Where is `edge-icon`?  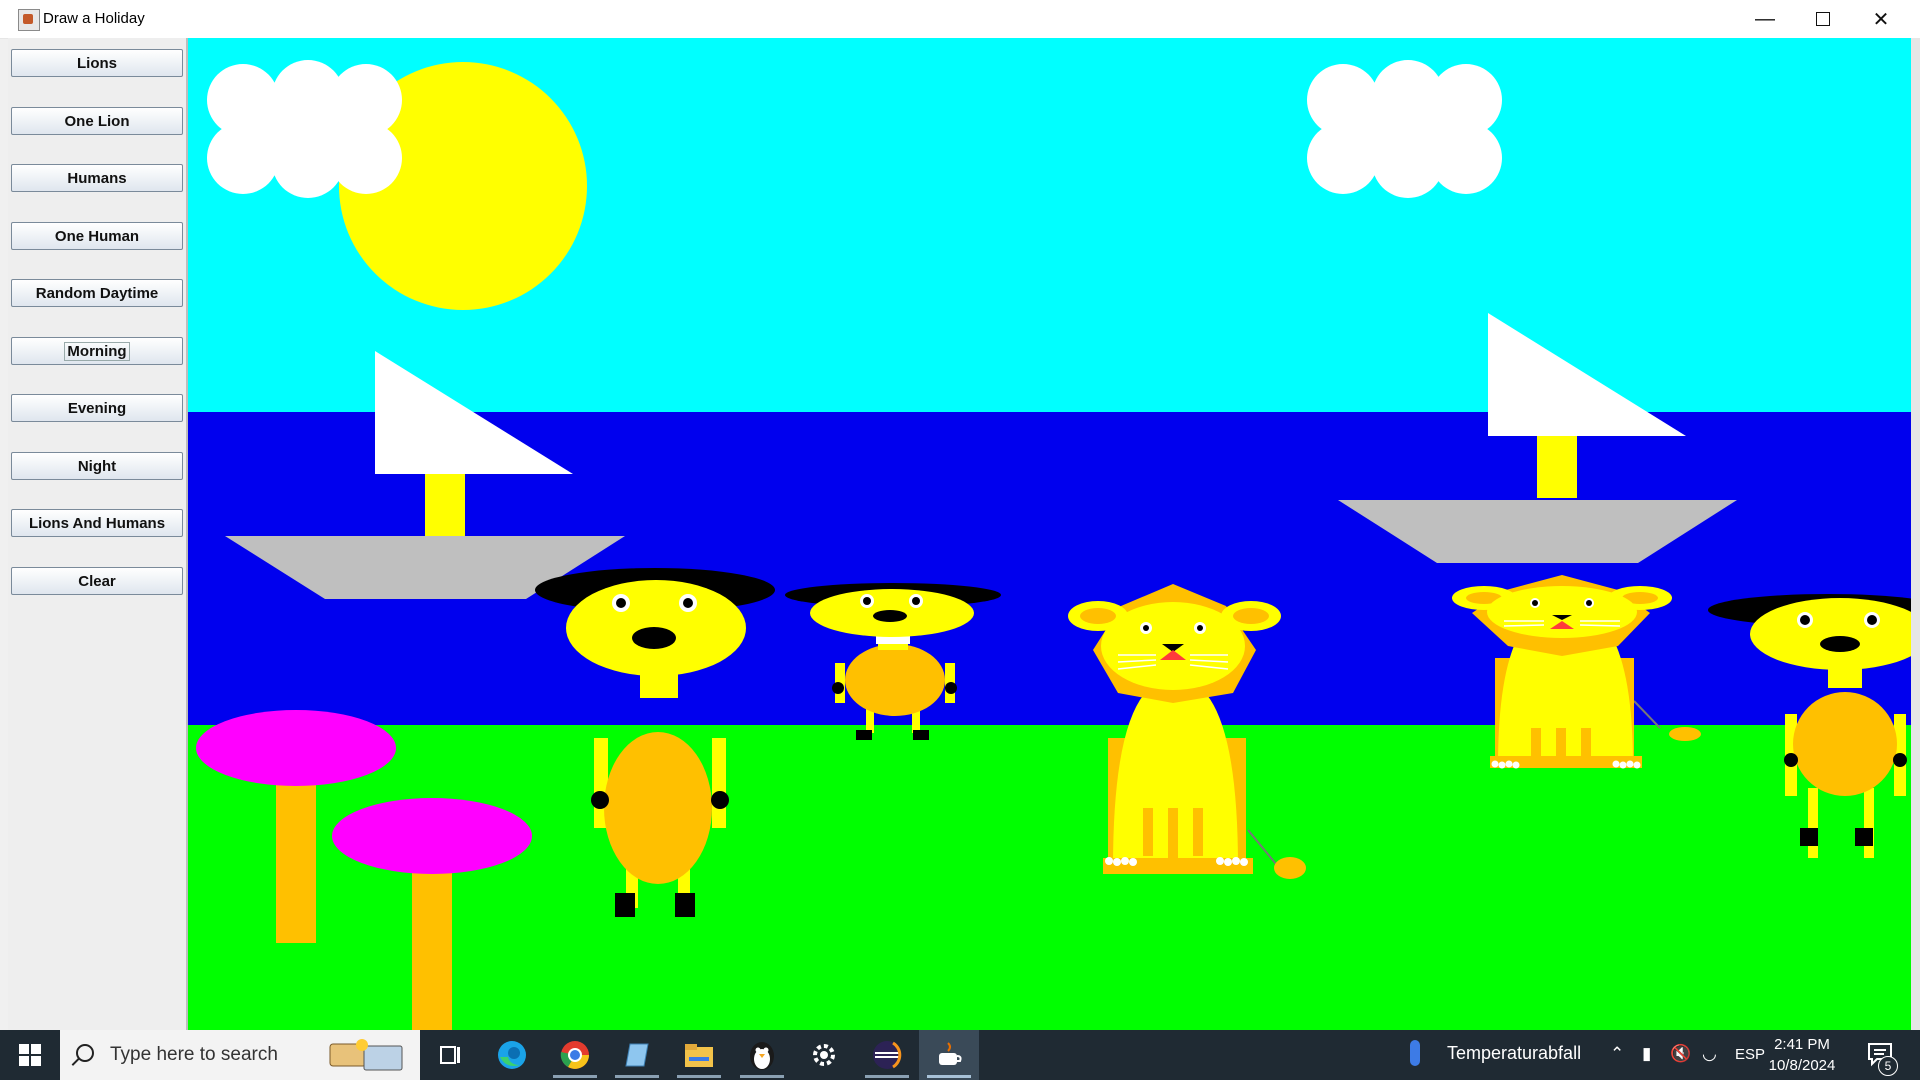 edge-icon is located at coordinates (512, 1055).